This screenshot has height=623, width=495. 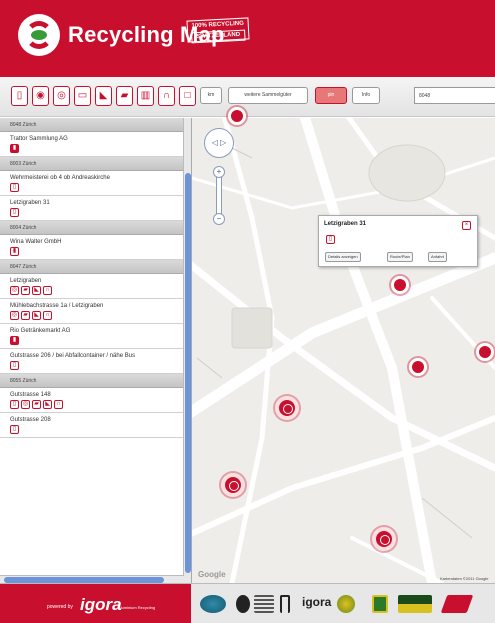 What do you see at coordinates (218, 36) in the screenshot?
I see `badge-line-2: SWITZERLAND` at bounding box center [218, 36].